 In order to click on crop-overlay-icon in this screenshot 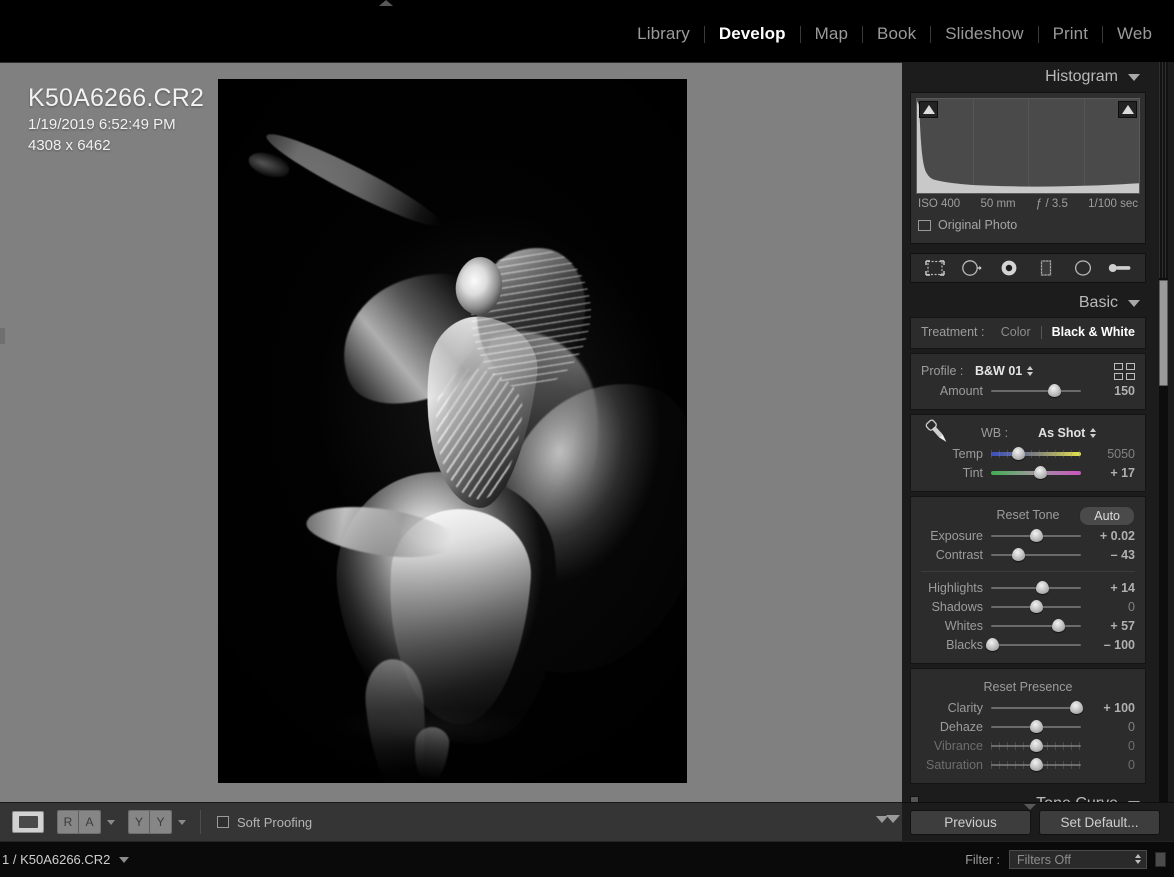, I will do `click(935, 268)`.